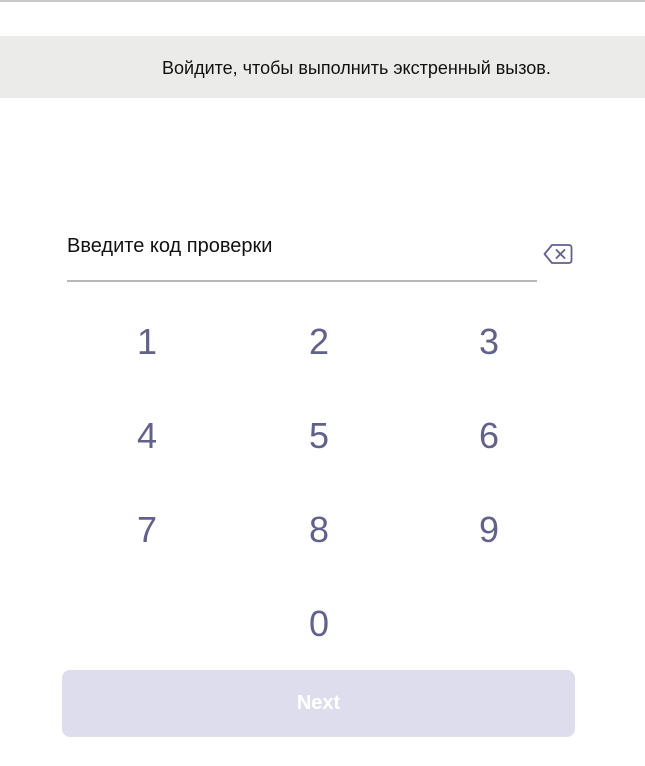 The image size is (645, 766). I want to click on backspace-icon, so click(558, 254).